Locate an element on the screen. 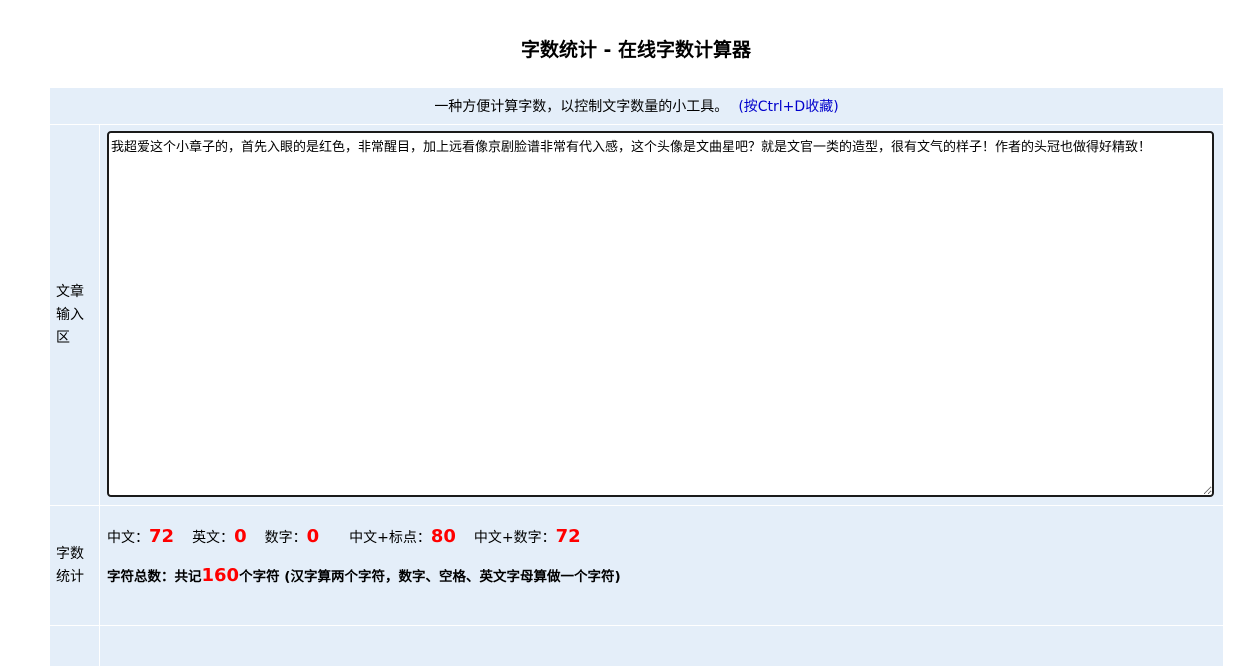  blank-cell is located at coordinates (661, 646).